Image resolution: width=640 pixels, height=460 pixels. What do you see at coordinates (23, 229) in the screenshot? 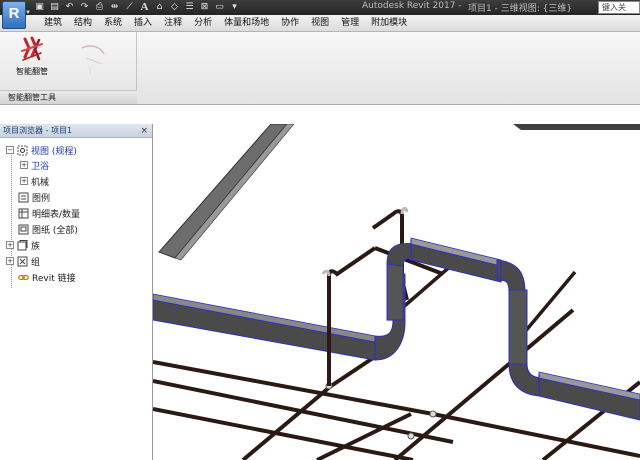
I see `sheet-icon` at bounding box center [23, 229].